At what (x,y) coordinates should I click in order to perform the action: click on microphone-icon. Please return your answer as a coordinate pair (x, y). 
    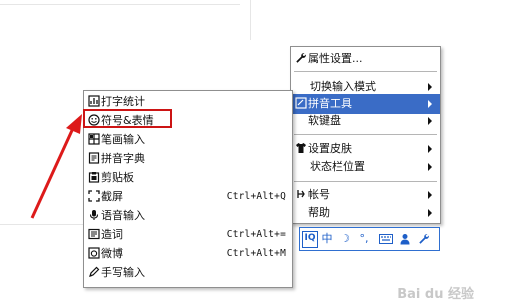
    Looking at the image, I should click on (94, 215).